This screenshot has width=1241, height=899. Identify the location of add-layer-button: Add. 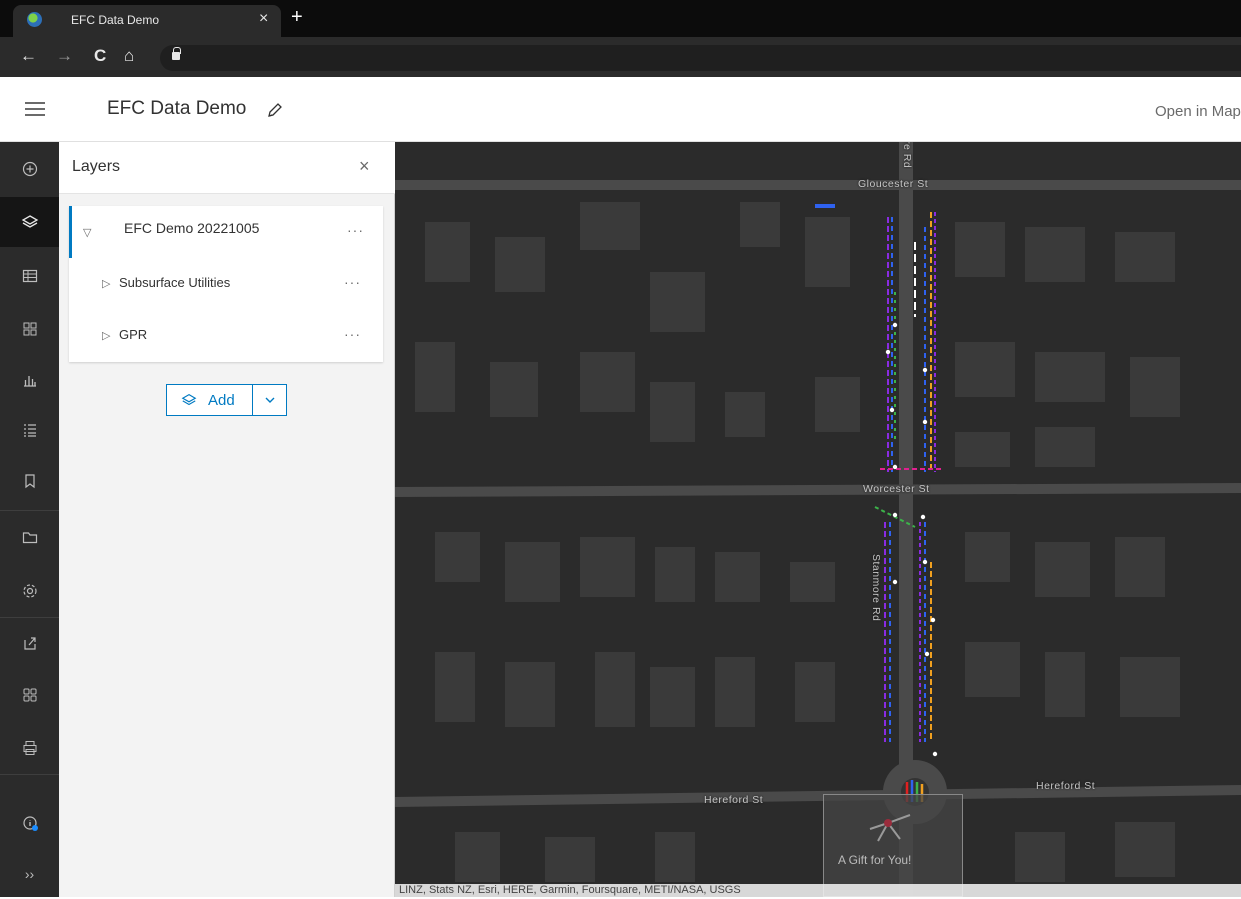
(210, 400).